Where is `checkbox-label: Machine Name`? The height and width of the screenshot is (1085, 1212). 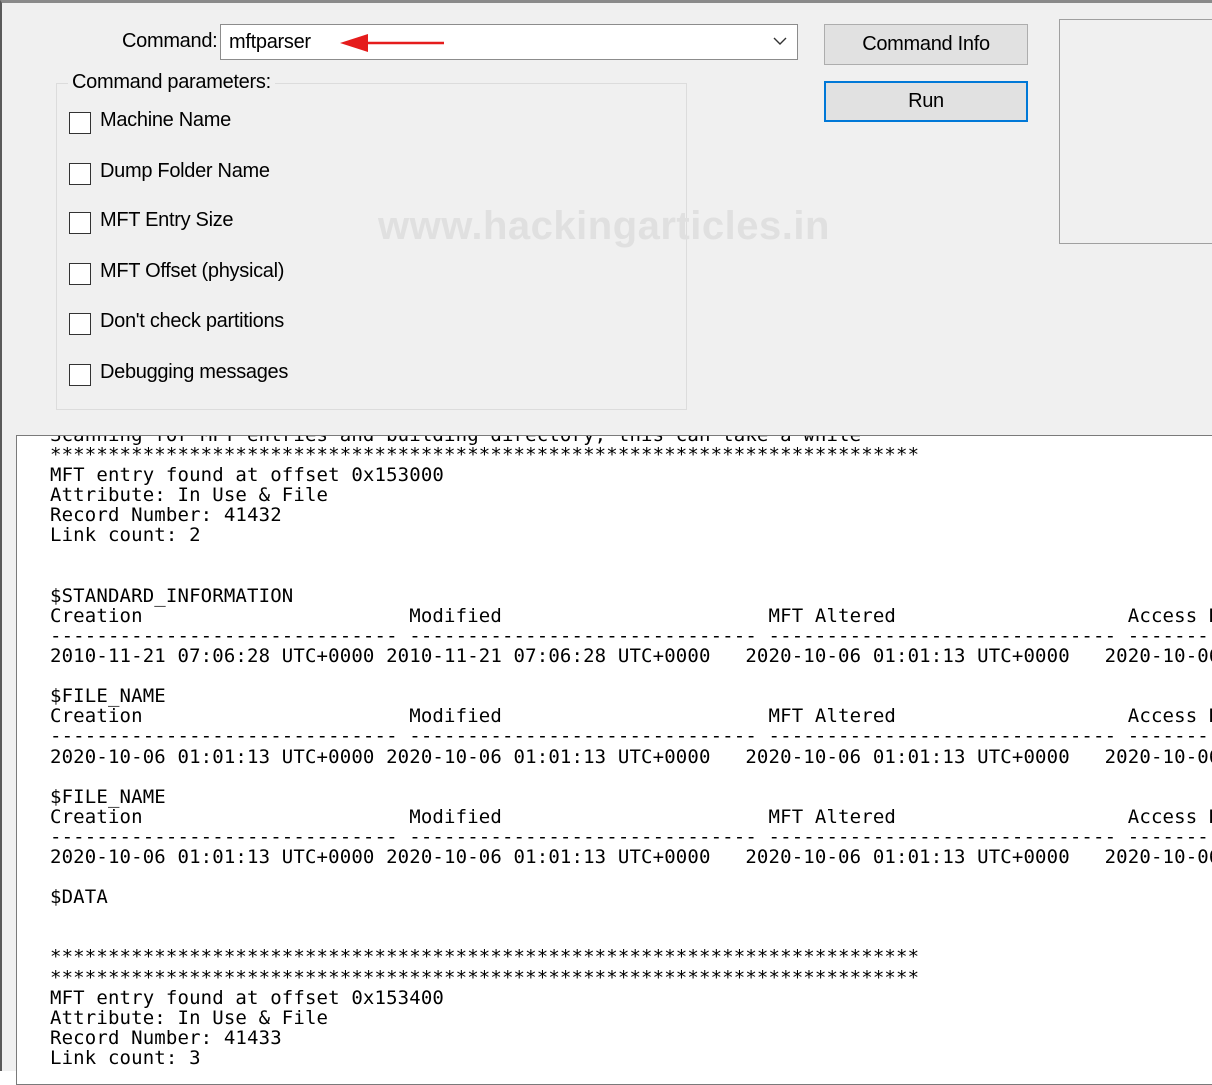
checkbox-label: Machine Name is located at coordinates (165, 120).